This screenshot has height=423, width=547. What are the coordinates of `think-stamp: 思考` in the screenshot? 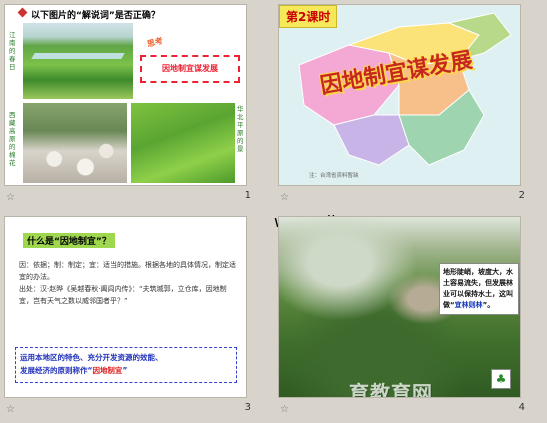 It's located at (155, 42).